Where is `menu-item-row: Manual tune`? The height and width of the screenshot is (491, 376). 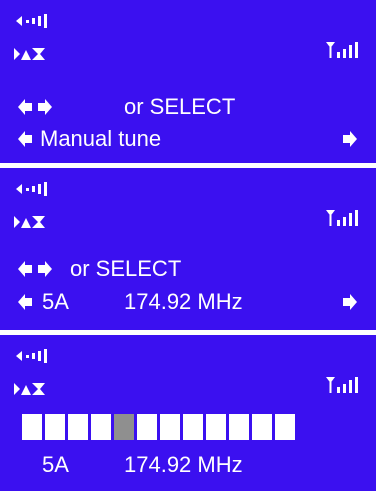
menu-item-row: Manual tune is located at coordinates (188, 139).